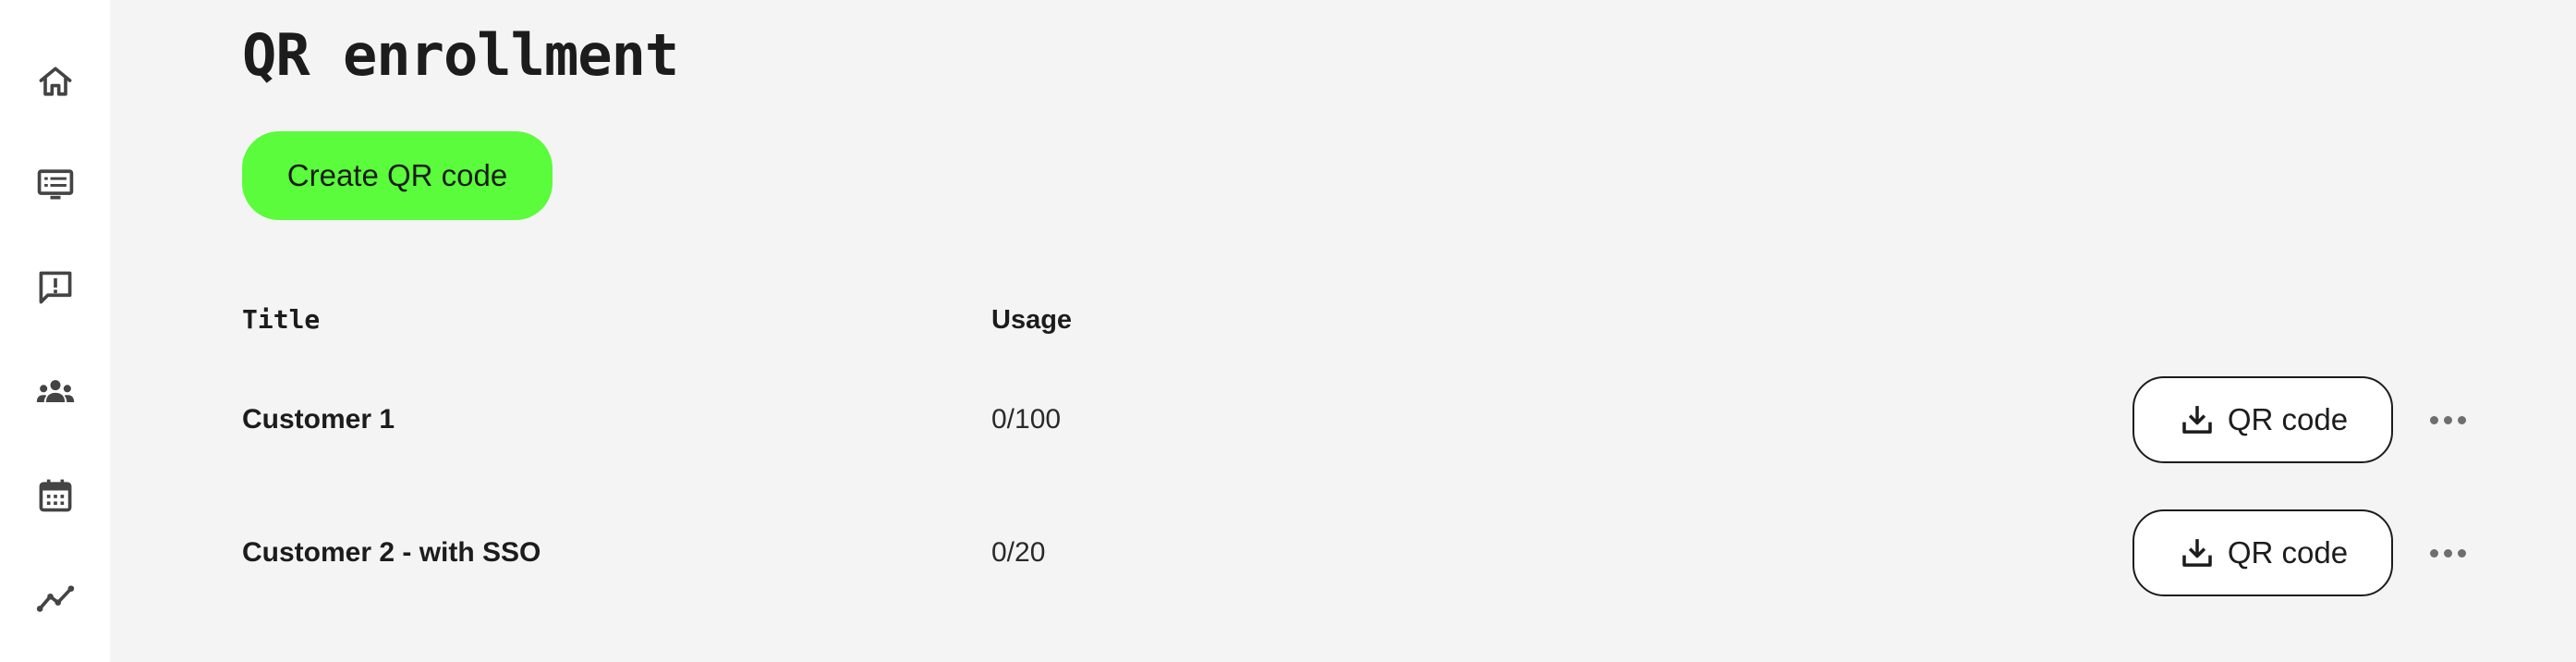  Describe the element at coordinates (1018, 552) in the screenshot. I see `row-usage: 0/20` at that location.